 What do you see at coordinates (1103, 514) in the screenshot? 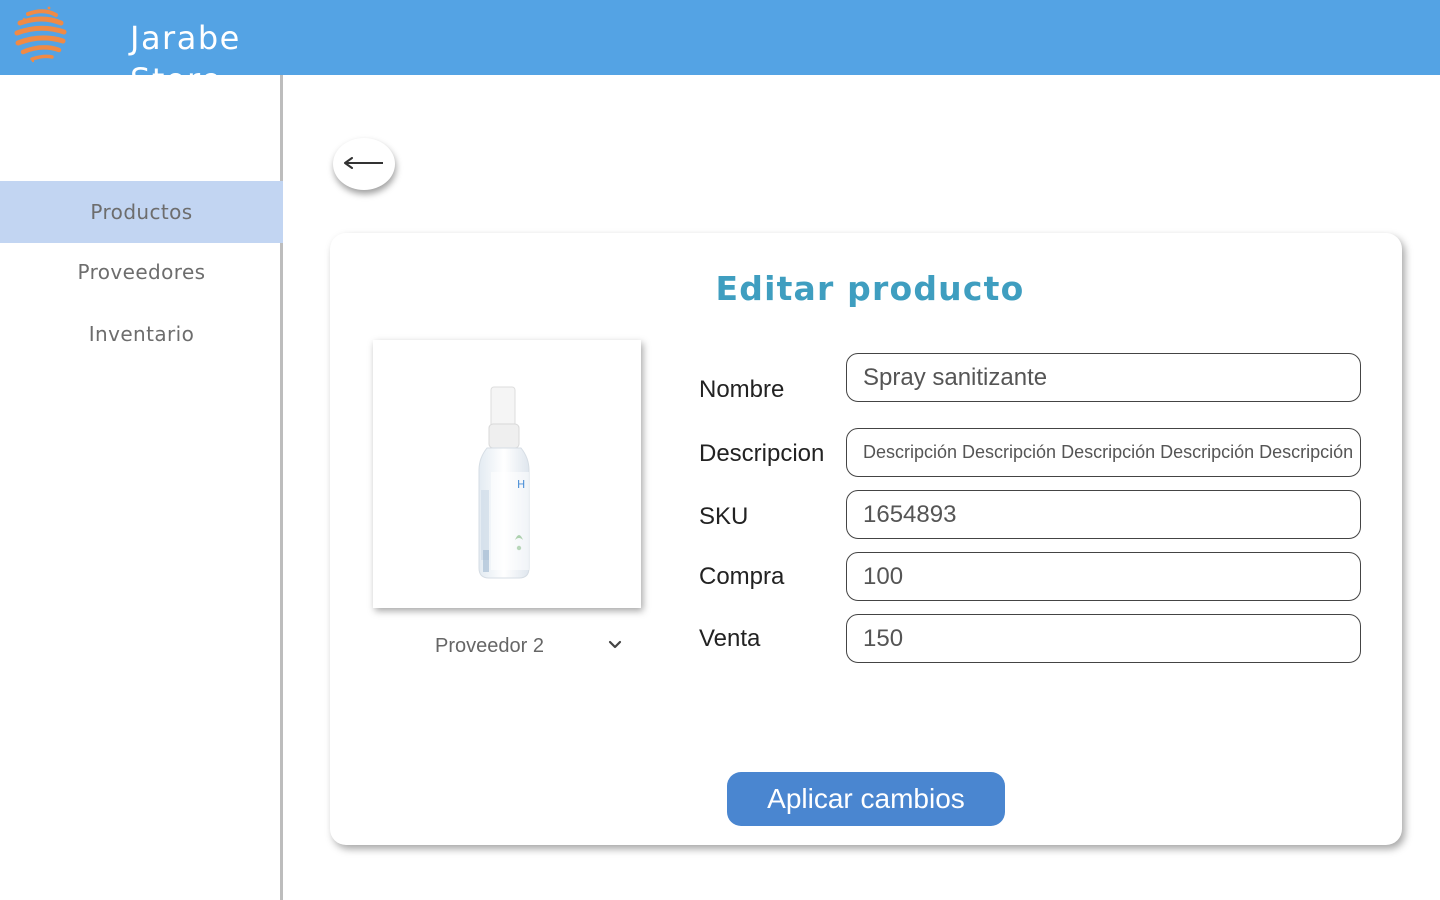
I see `sku-field` at bounding box center [1103, 514].